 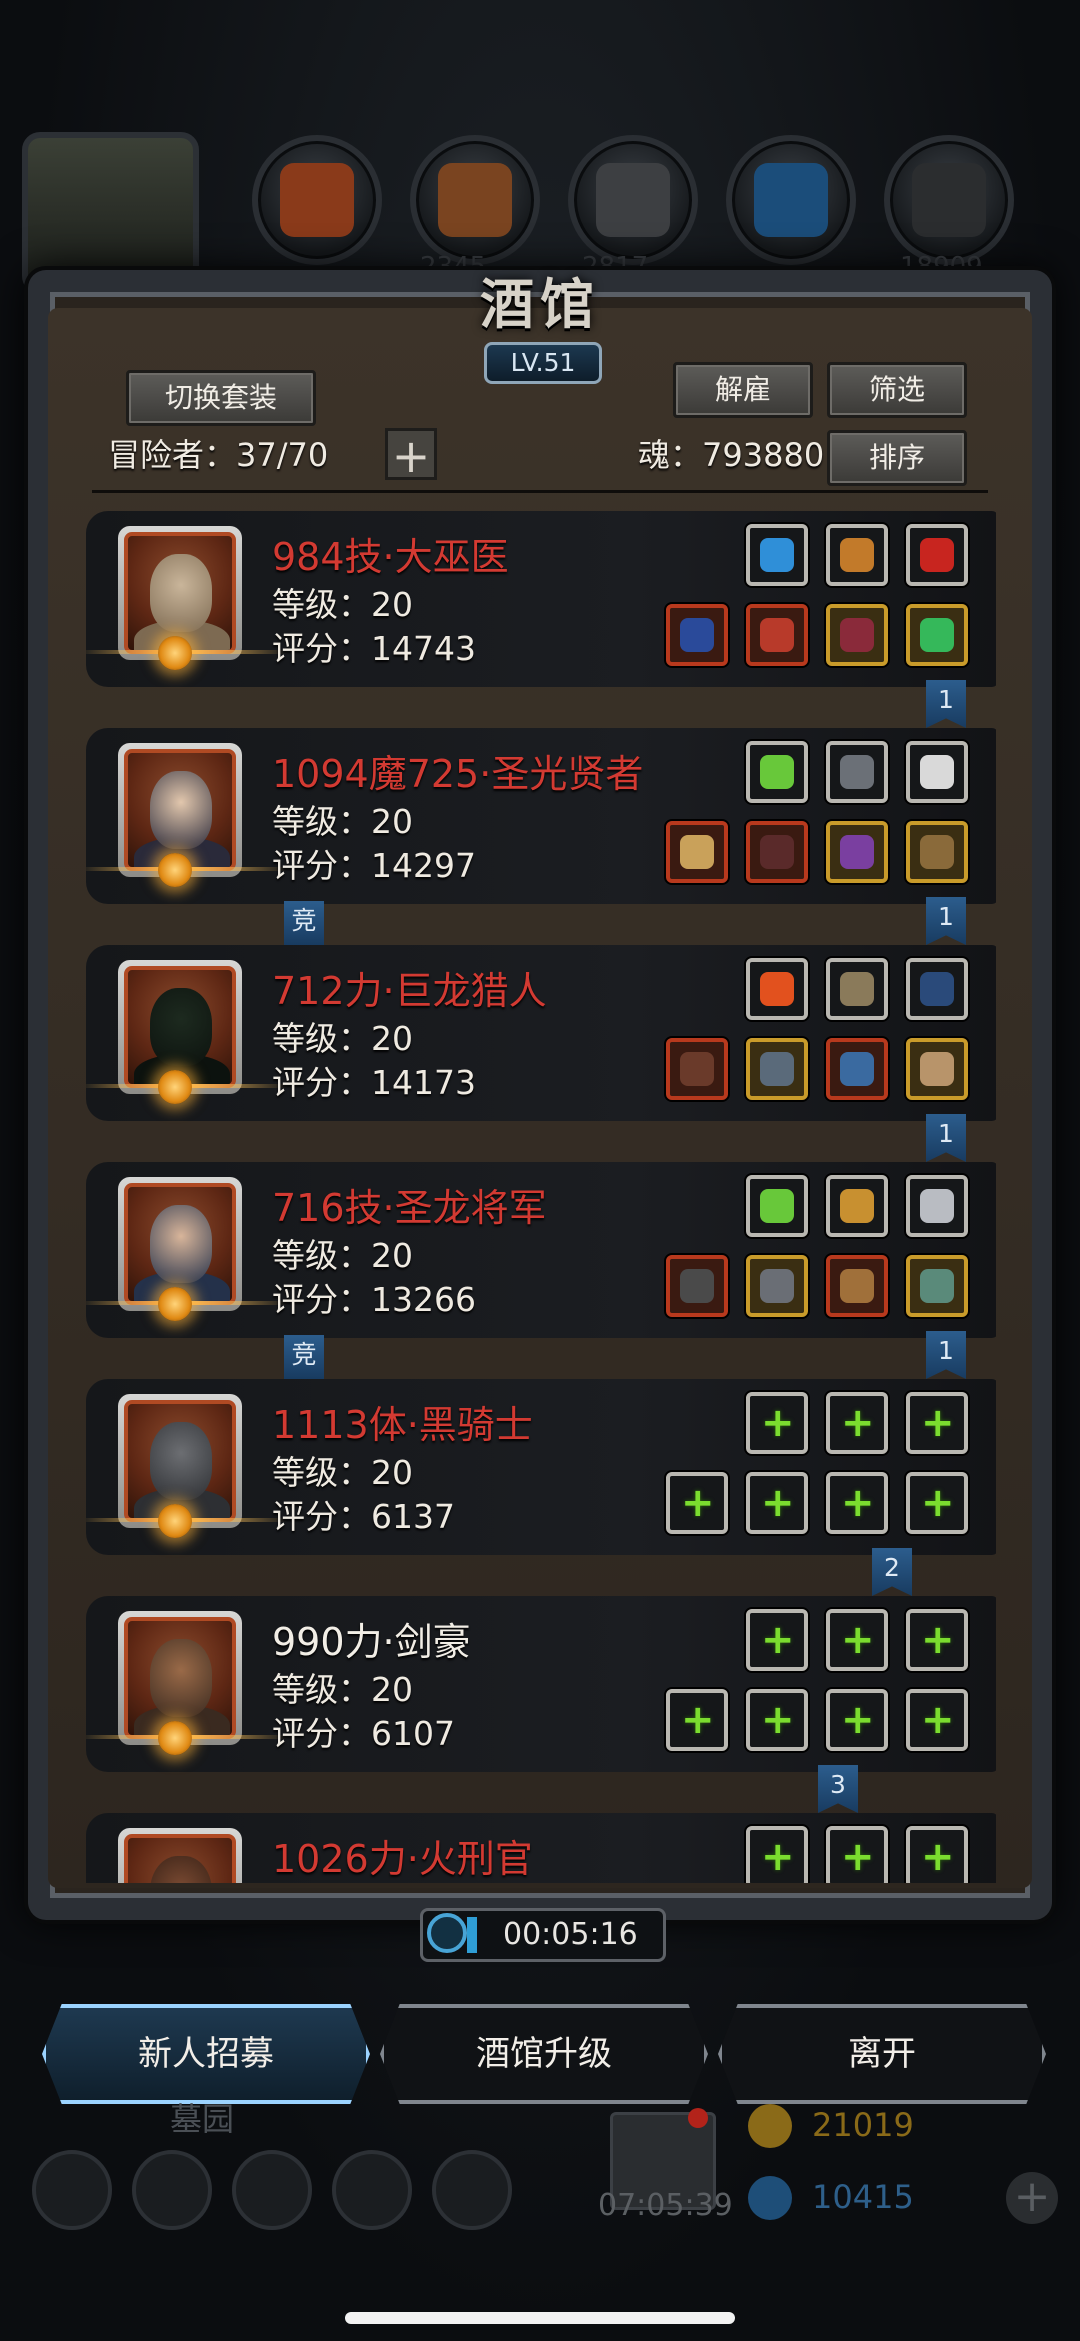 I want to click on gold-amount: 21019, so click(x=863, y=2125).